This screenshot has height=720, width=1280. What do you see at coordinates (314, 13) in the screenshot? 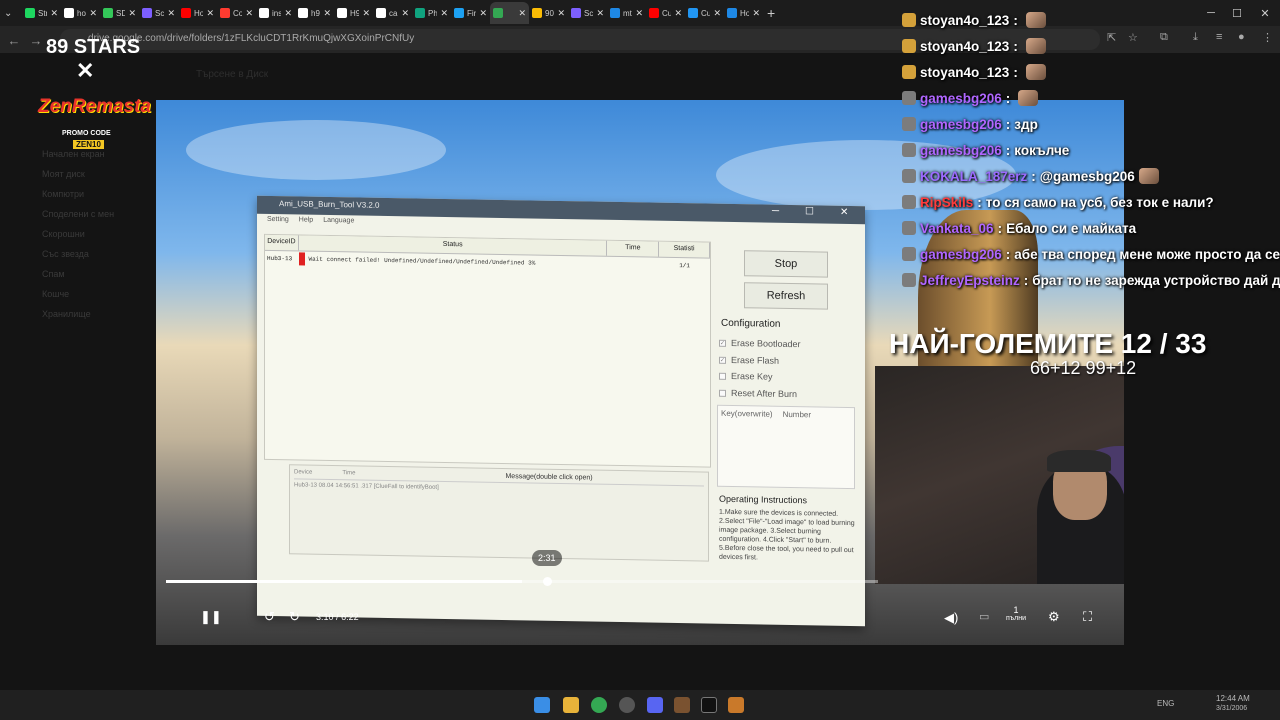
I see `browser-tab: h96✕` at bounding box center [314, 13].